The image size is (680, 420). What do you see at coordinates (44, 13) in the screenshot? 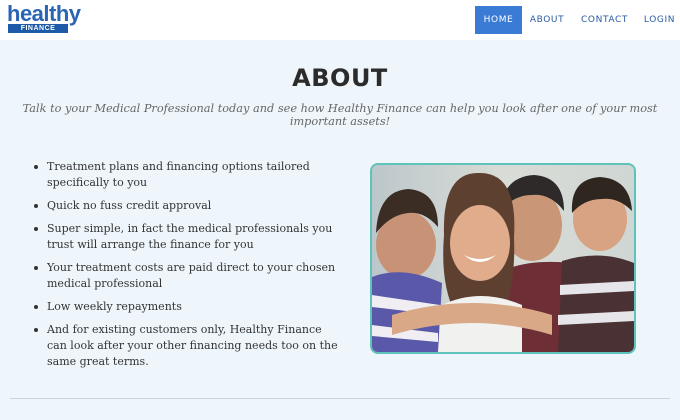
I see `logo-wordmark: healthy` at bounding box center [44, 13].